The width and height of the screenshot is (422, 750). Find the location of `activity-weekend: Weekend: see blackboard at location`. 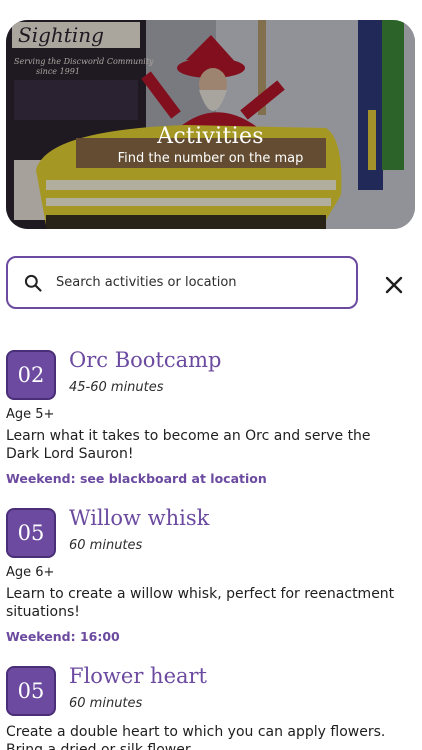

activity-weekend: Weekend: see blackboard at location is located at coordinates (136, 478).